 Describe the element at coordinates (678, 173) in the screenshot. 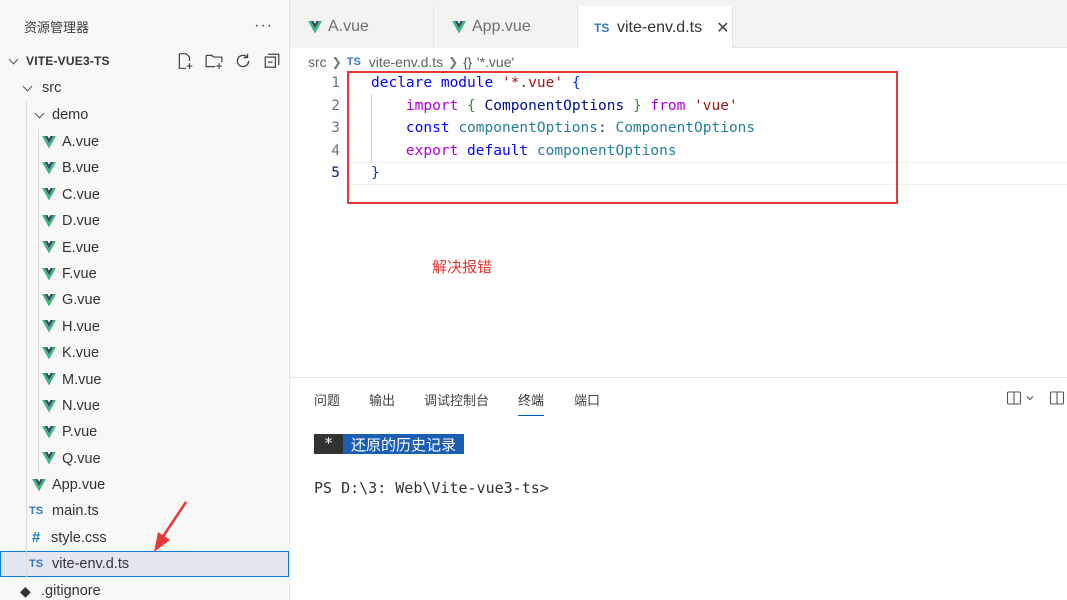

I see `code-line-current: 5 }` at that location.